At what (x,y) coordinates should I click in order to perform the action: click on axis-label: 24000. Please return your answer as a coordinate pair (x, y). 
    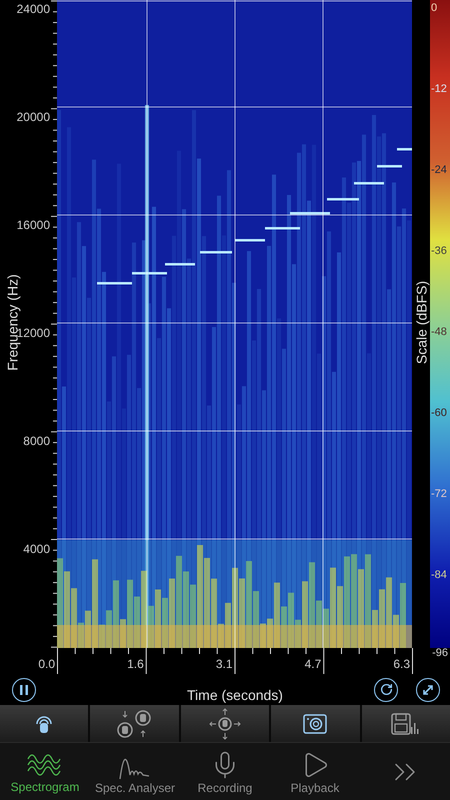
    Looking at the image, I should click on (33, 9).